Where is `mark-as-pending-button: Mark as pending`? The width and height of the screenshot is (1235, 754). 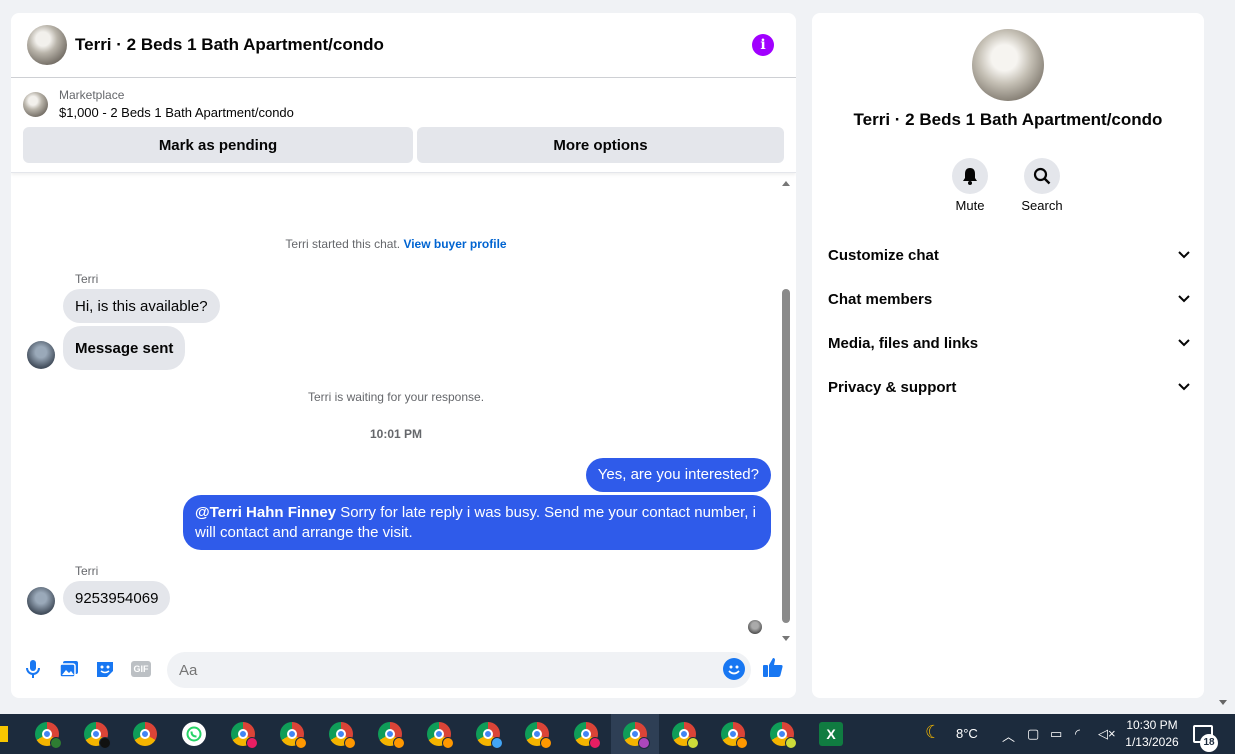 mark-as-pending-button: Mark as pending is located at coordinates (218, 145).